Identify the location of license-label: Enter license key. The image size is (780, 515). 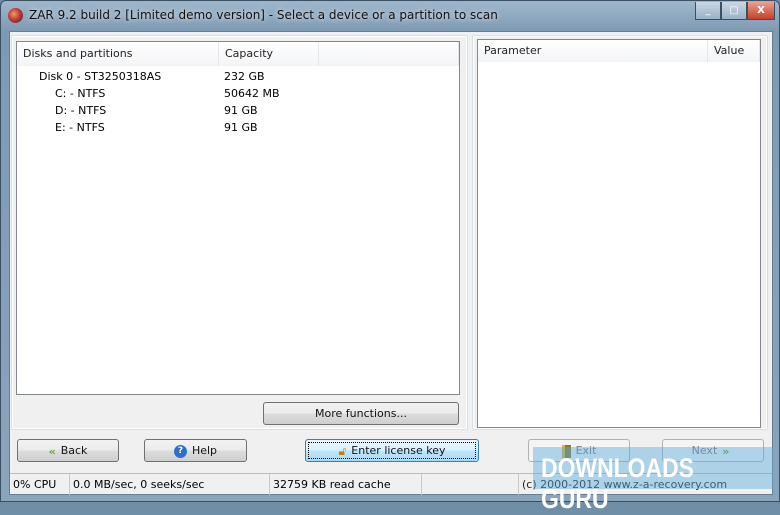
(398, 450).